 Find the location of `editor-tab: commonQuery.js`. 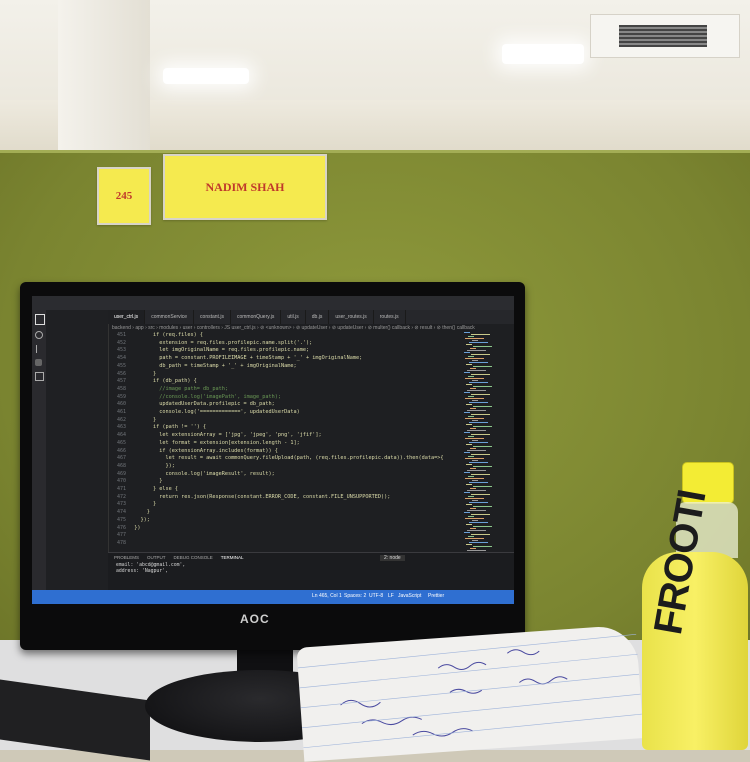

editor-tab: commonQuery.js is located at coordinates (256, 317).